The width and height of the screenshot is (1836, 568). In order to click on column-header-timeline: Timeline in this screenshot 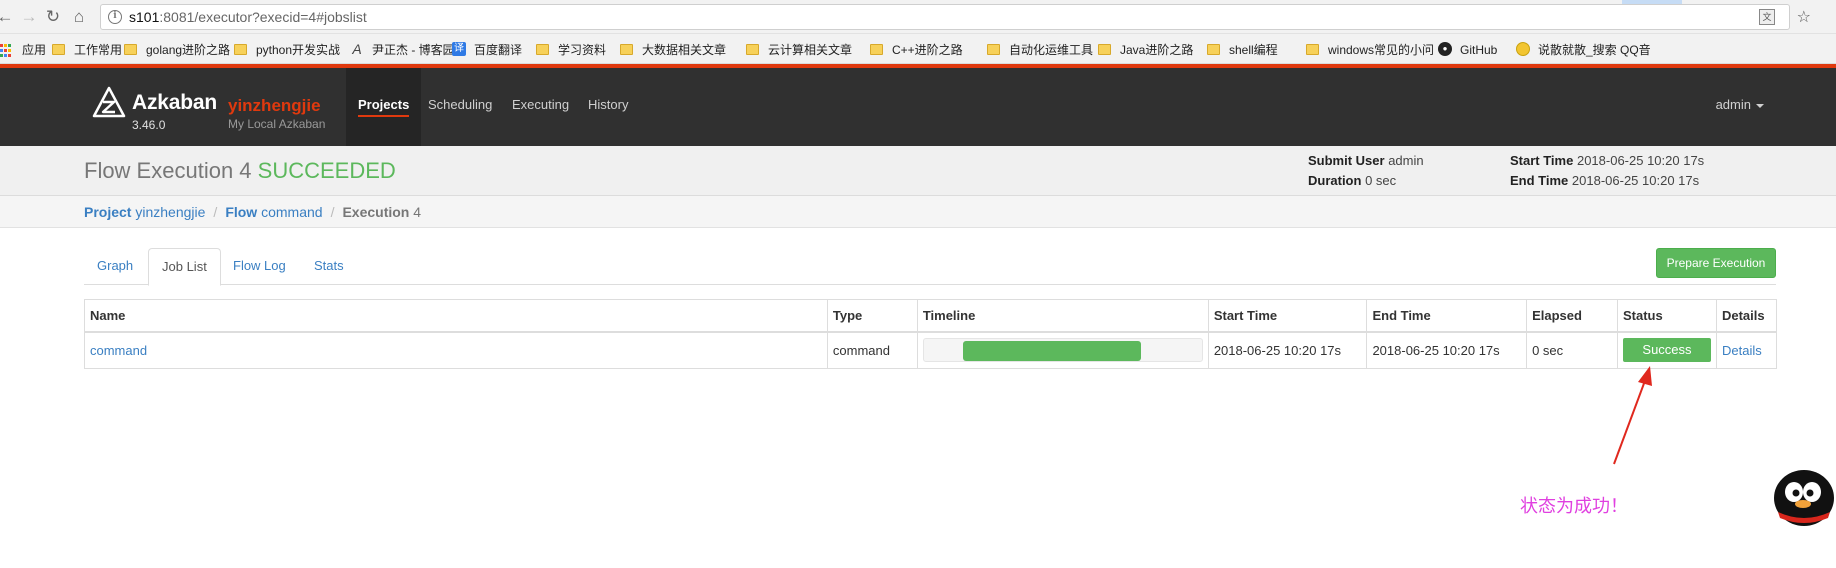, I will do `click(1062, 316)`.